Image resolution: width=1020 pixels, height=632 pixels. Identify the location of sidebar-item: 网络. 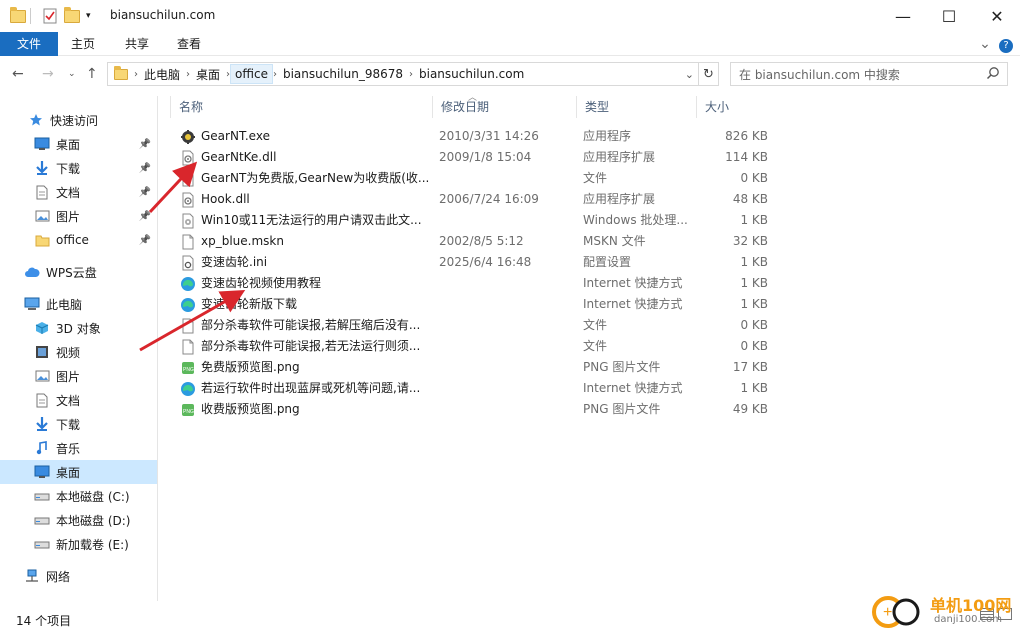
(78, 576).